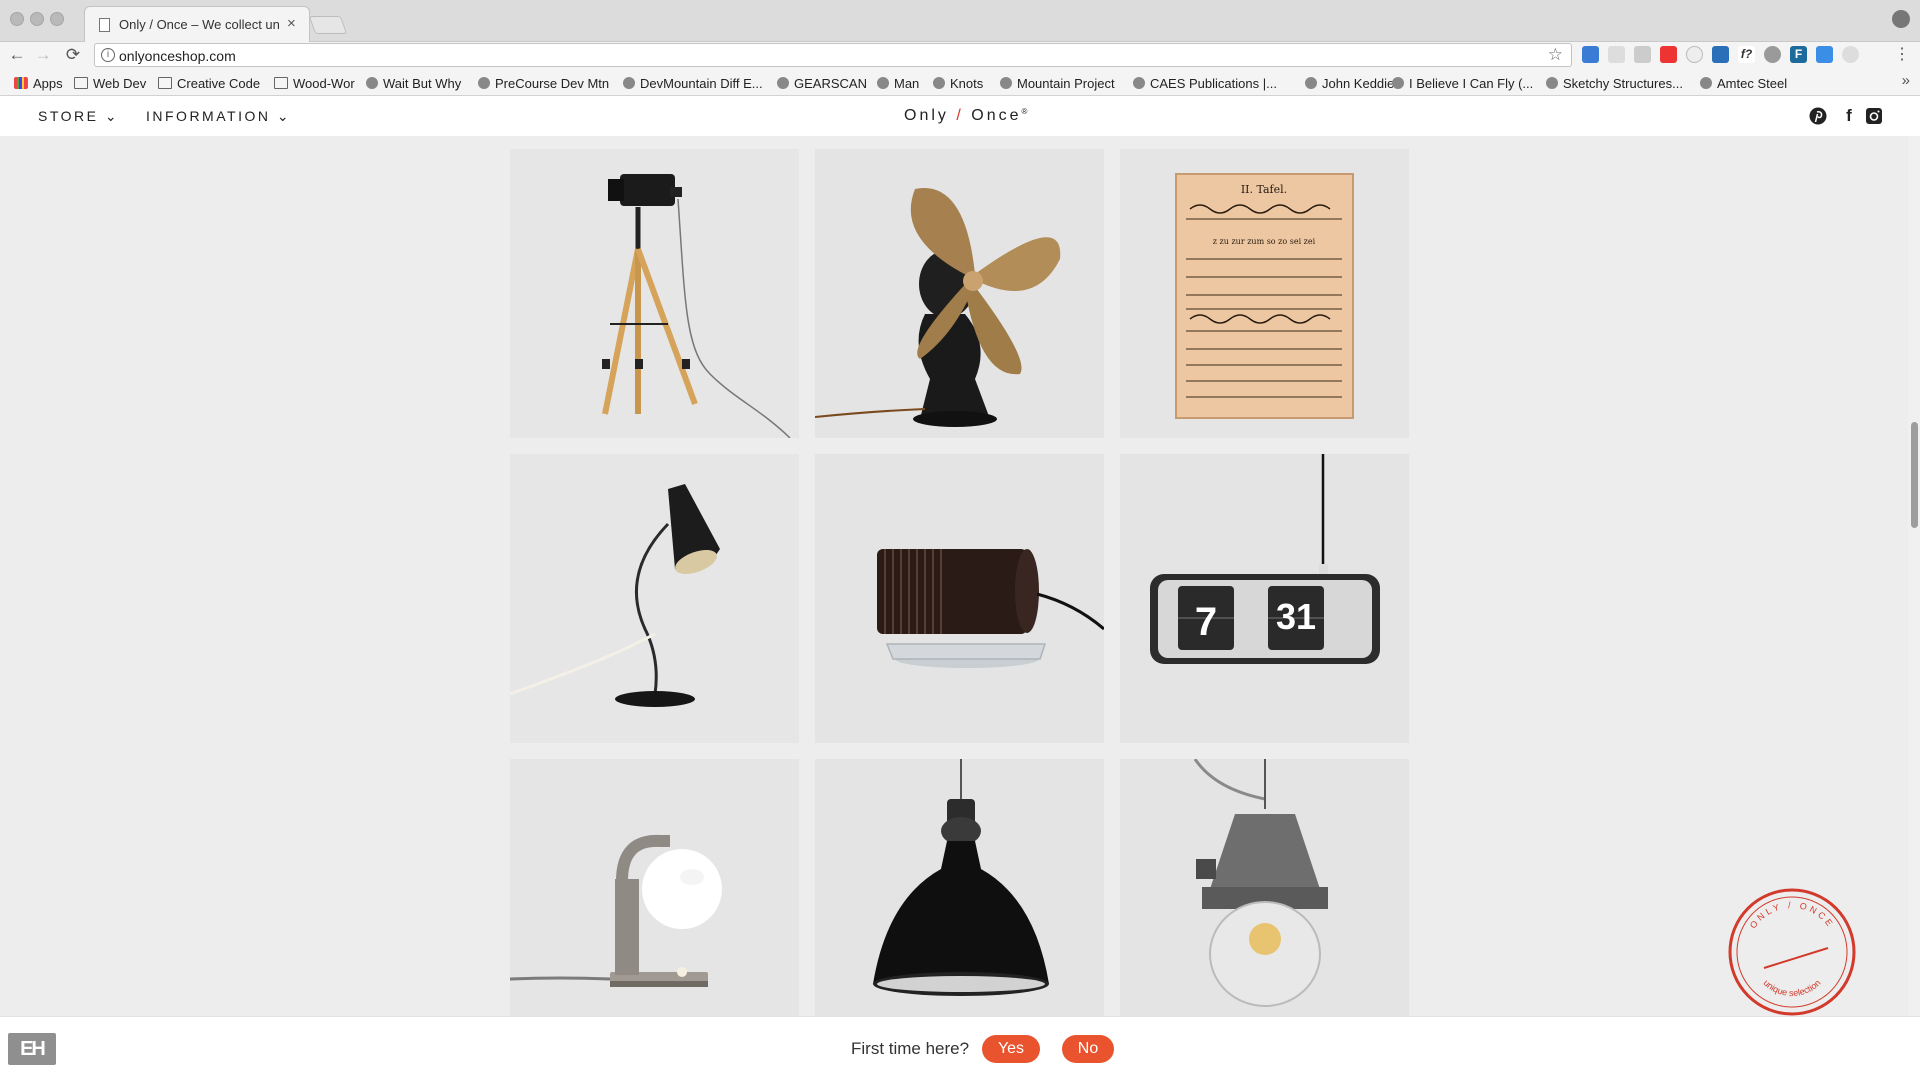  I want to click on product-tile-german-script-chart: II. Tafel. z zu zur zum so zo sei zei, so click(1264, 293).